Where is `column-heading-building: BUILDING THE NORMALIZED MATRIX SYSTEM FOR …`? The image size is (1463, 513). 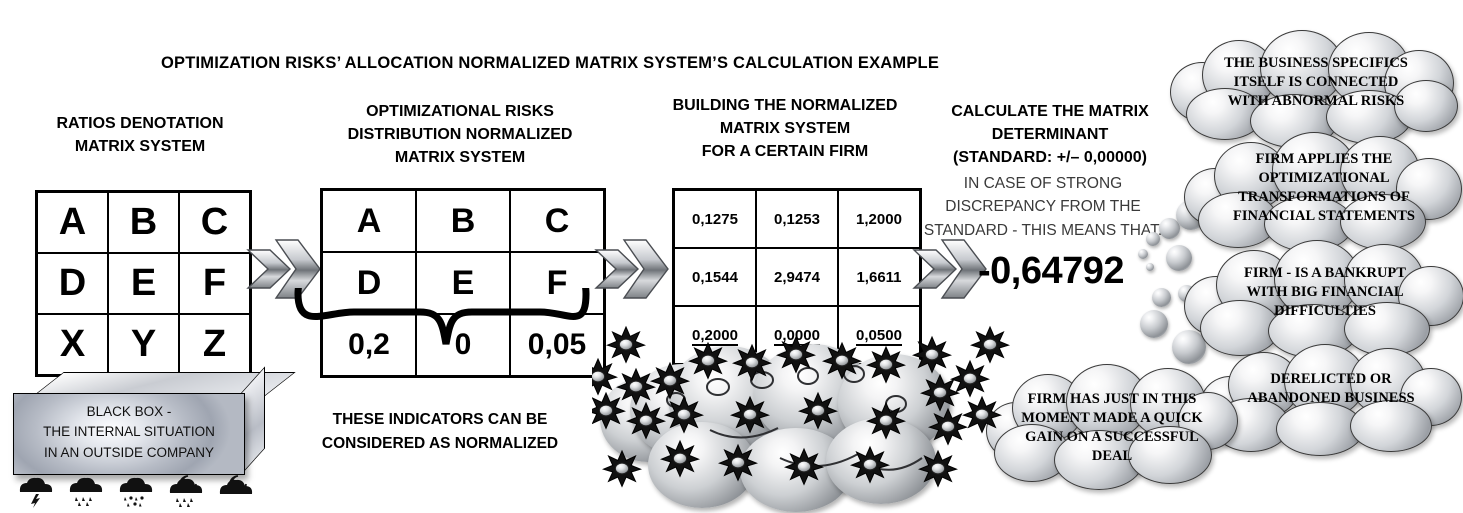
column-heading-building: BUILDING THE NORMALIZED MATRIX SYSTEM FOR … is located at coordinates (785, 129).